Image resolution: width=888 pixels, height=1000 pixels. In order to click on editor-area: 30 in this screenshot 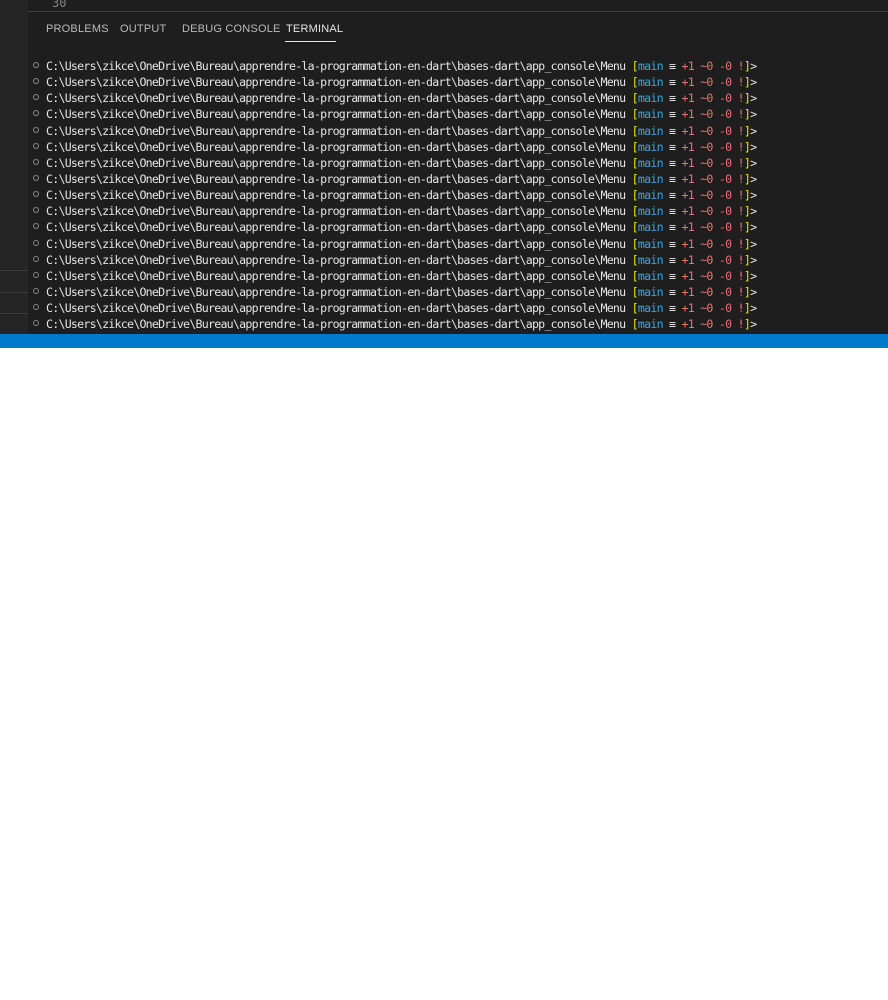, I will do `click(458, 6)`.